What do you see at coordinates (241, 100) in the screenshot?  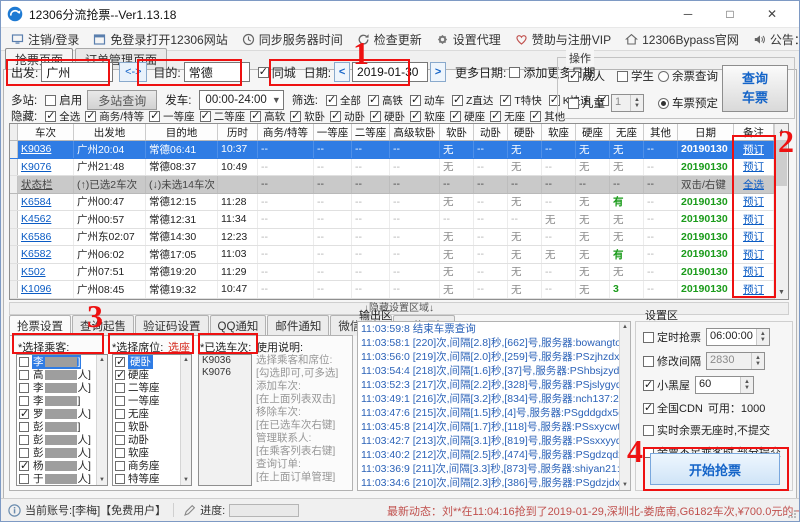 I see `depart-time-select: 00:00-24:00 ▼` at bounding box center [241, 100].